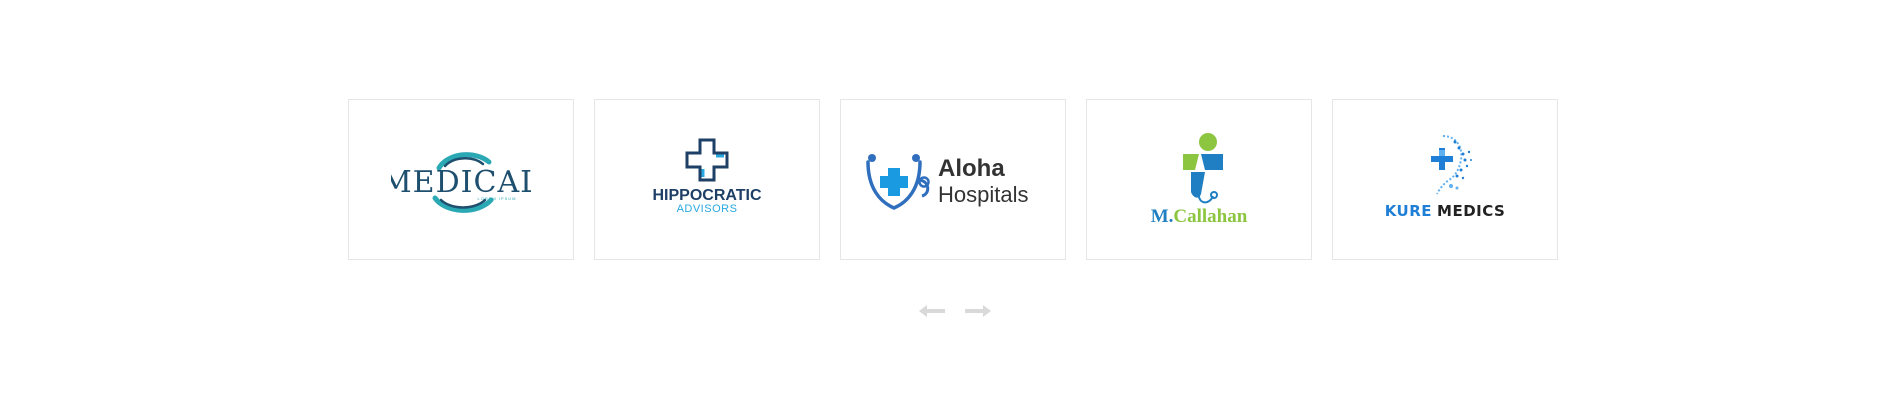 Image resolution: width=1903 pixels, height=418 pixels. I want to click on logo-card-medical: MEDICAL LOREM IPSUM, so click(461, 179).